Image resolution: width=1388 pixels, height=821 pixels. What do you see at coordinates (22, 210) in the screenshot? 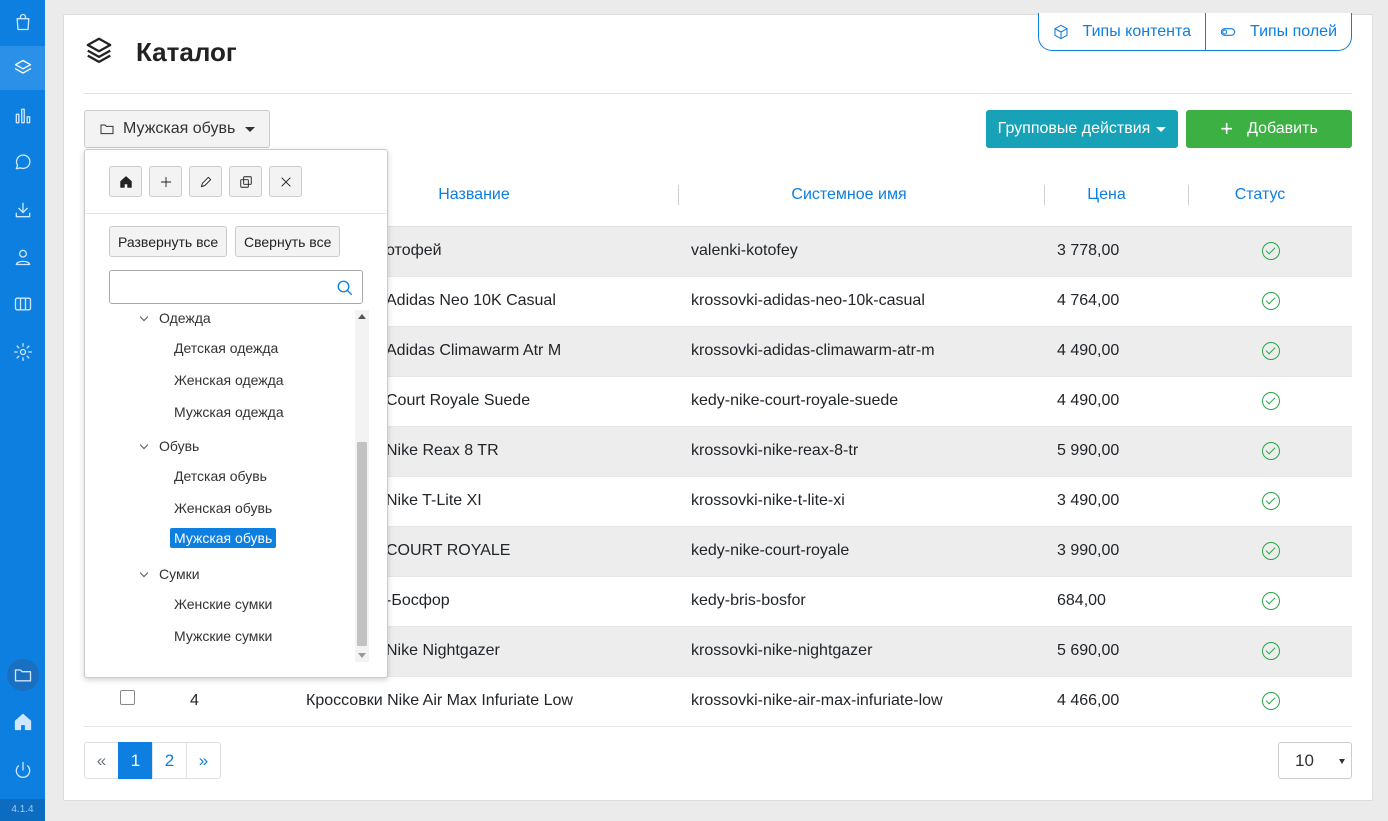
I see `download-icon` at bounding box center [22, 210].